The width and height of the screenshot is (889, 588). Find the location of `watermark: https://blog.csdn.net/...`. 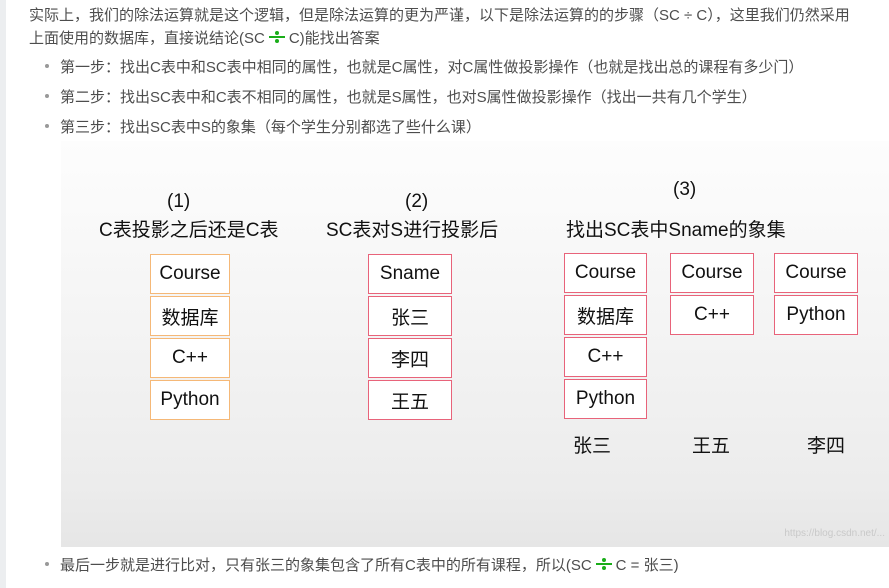

watermark: https://blog.csdn.net/... is located at coordinates (834, 533).